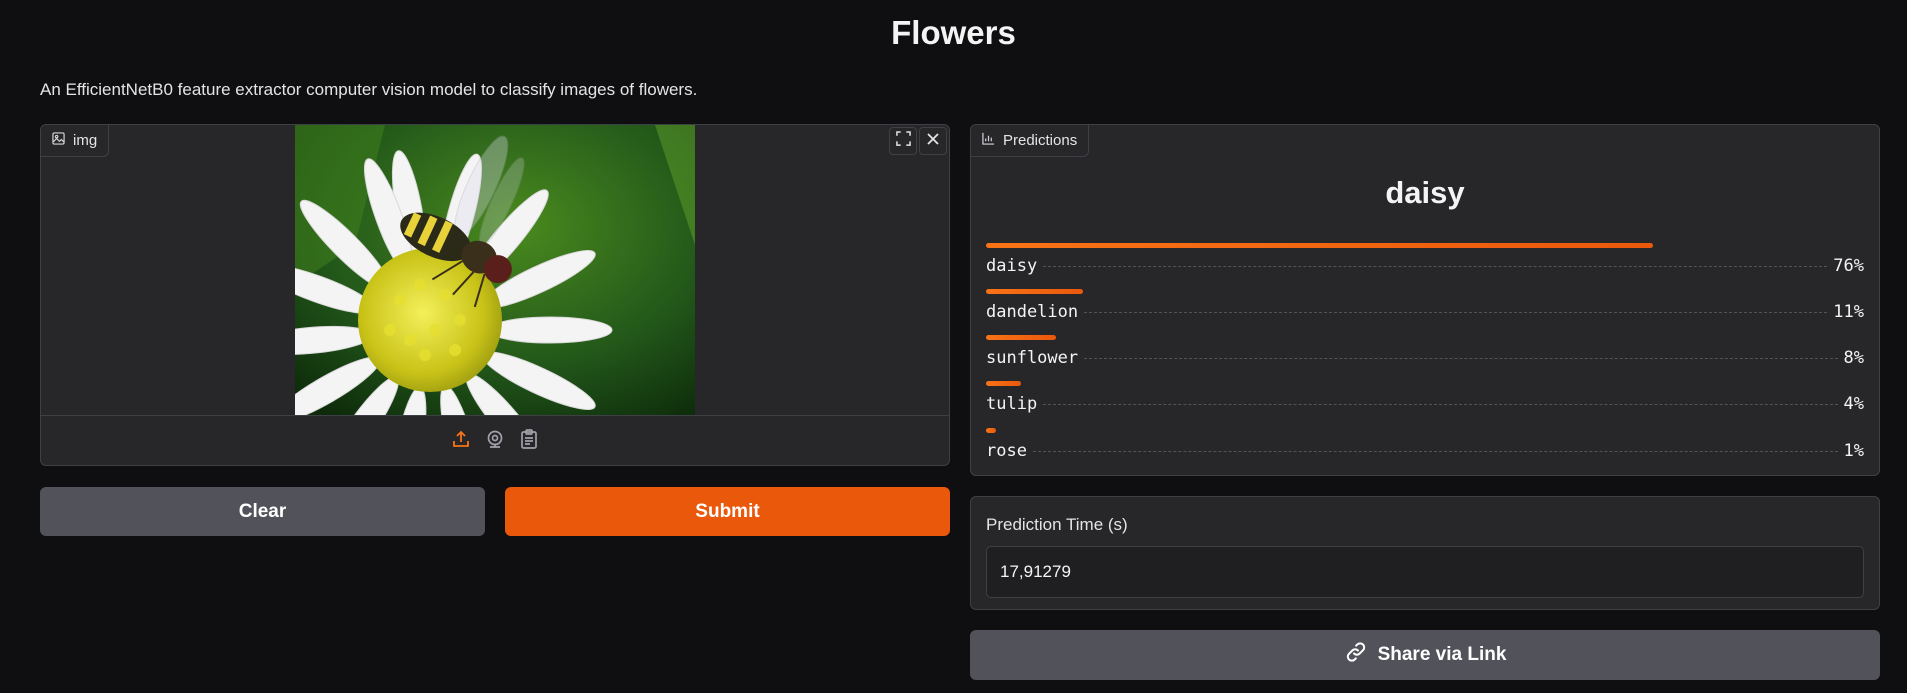 The height and width of the screenshot is (693, 1907). Describe the element at coordinates (1032, 358) in the screenshot. I see `prediction-class: sunflower` at that location.